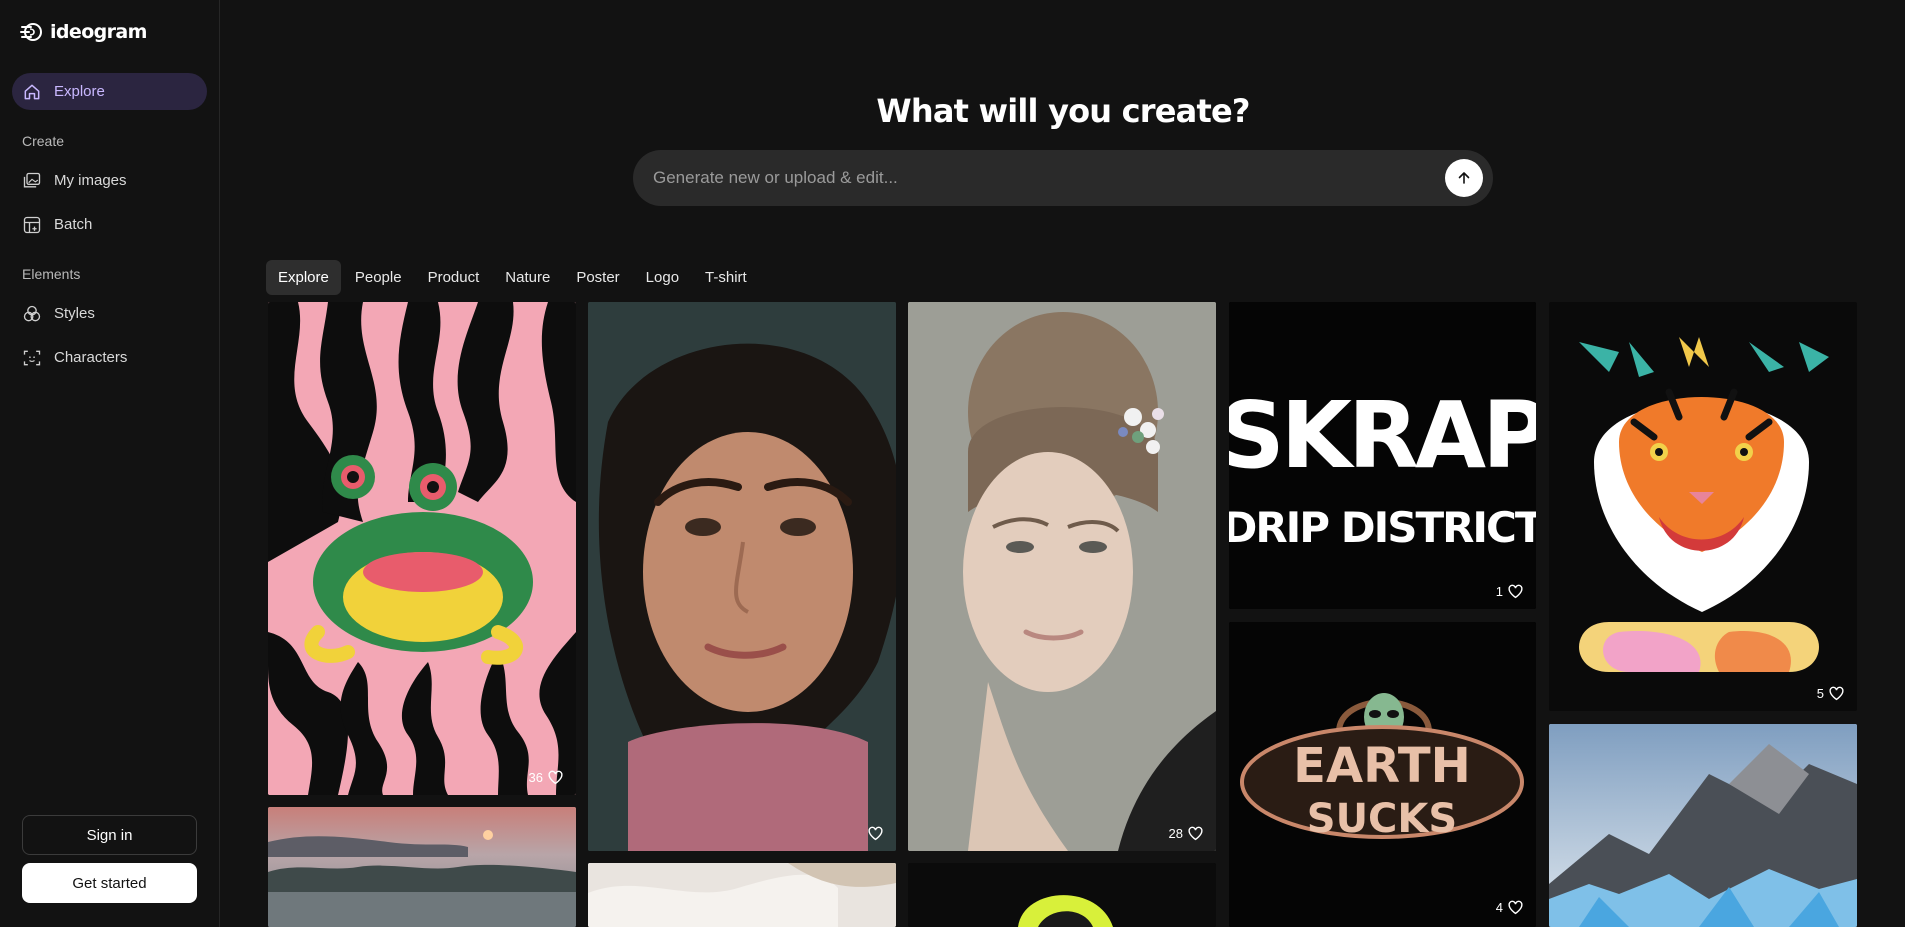 The width and height of the screenshot is (1905, 927). I want to click on page-title: What will you create?, so click(1063, 111).